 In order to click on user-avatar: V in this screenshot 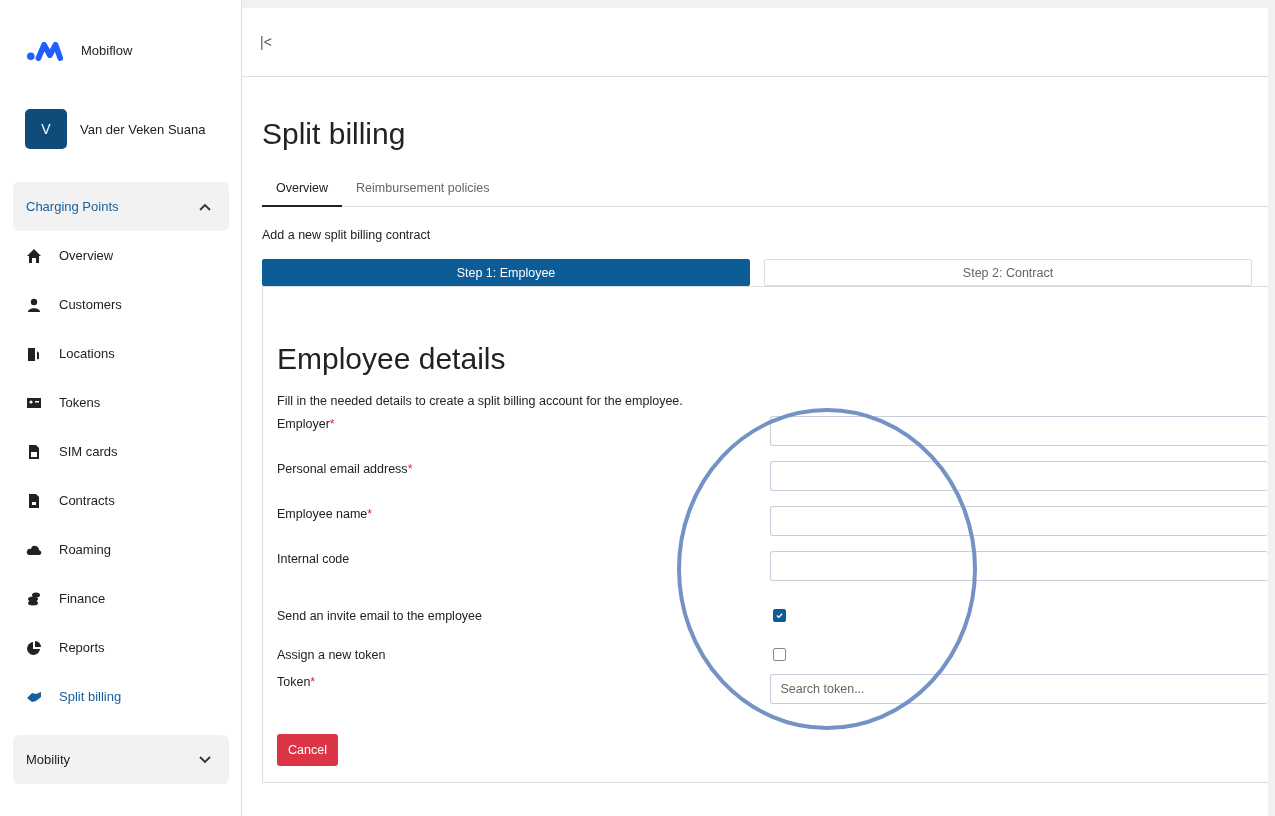, I will do `click(46, 129)`.